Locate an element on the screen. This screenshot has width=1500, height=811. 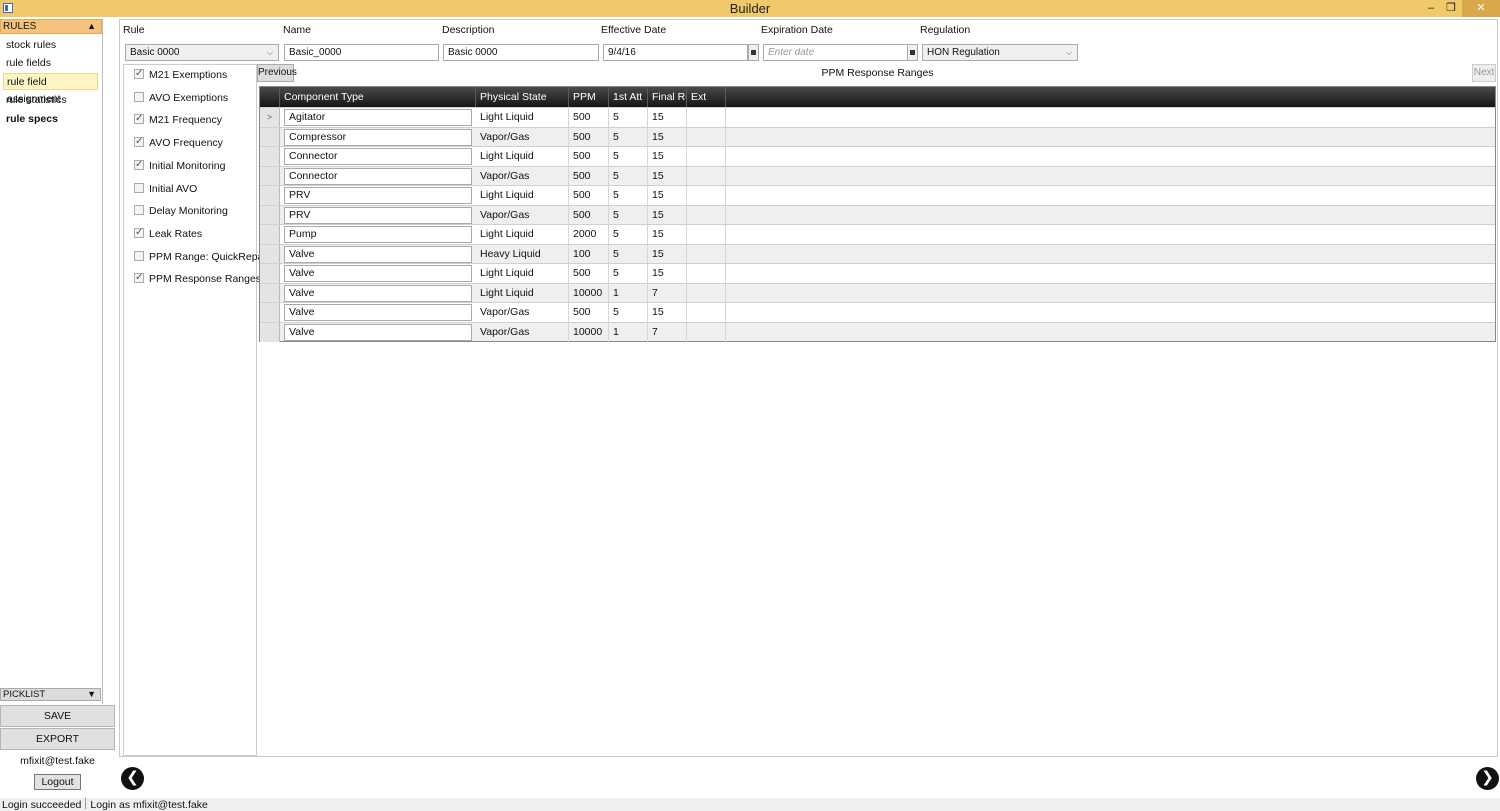
component-type-cell: Compressor is located at coordinates (378, 137).